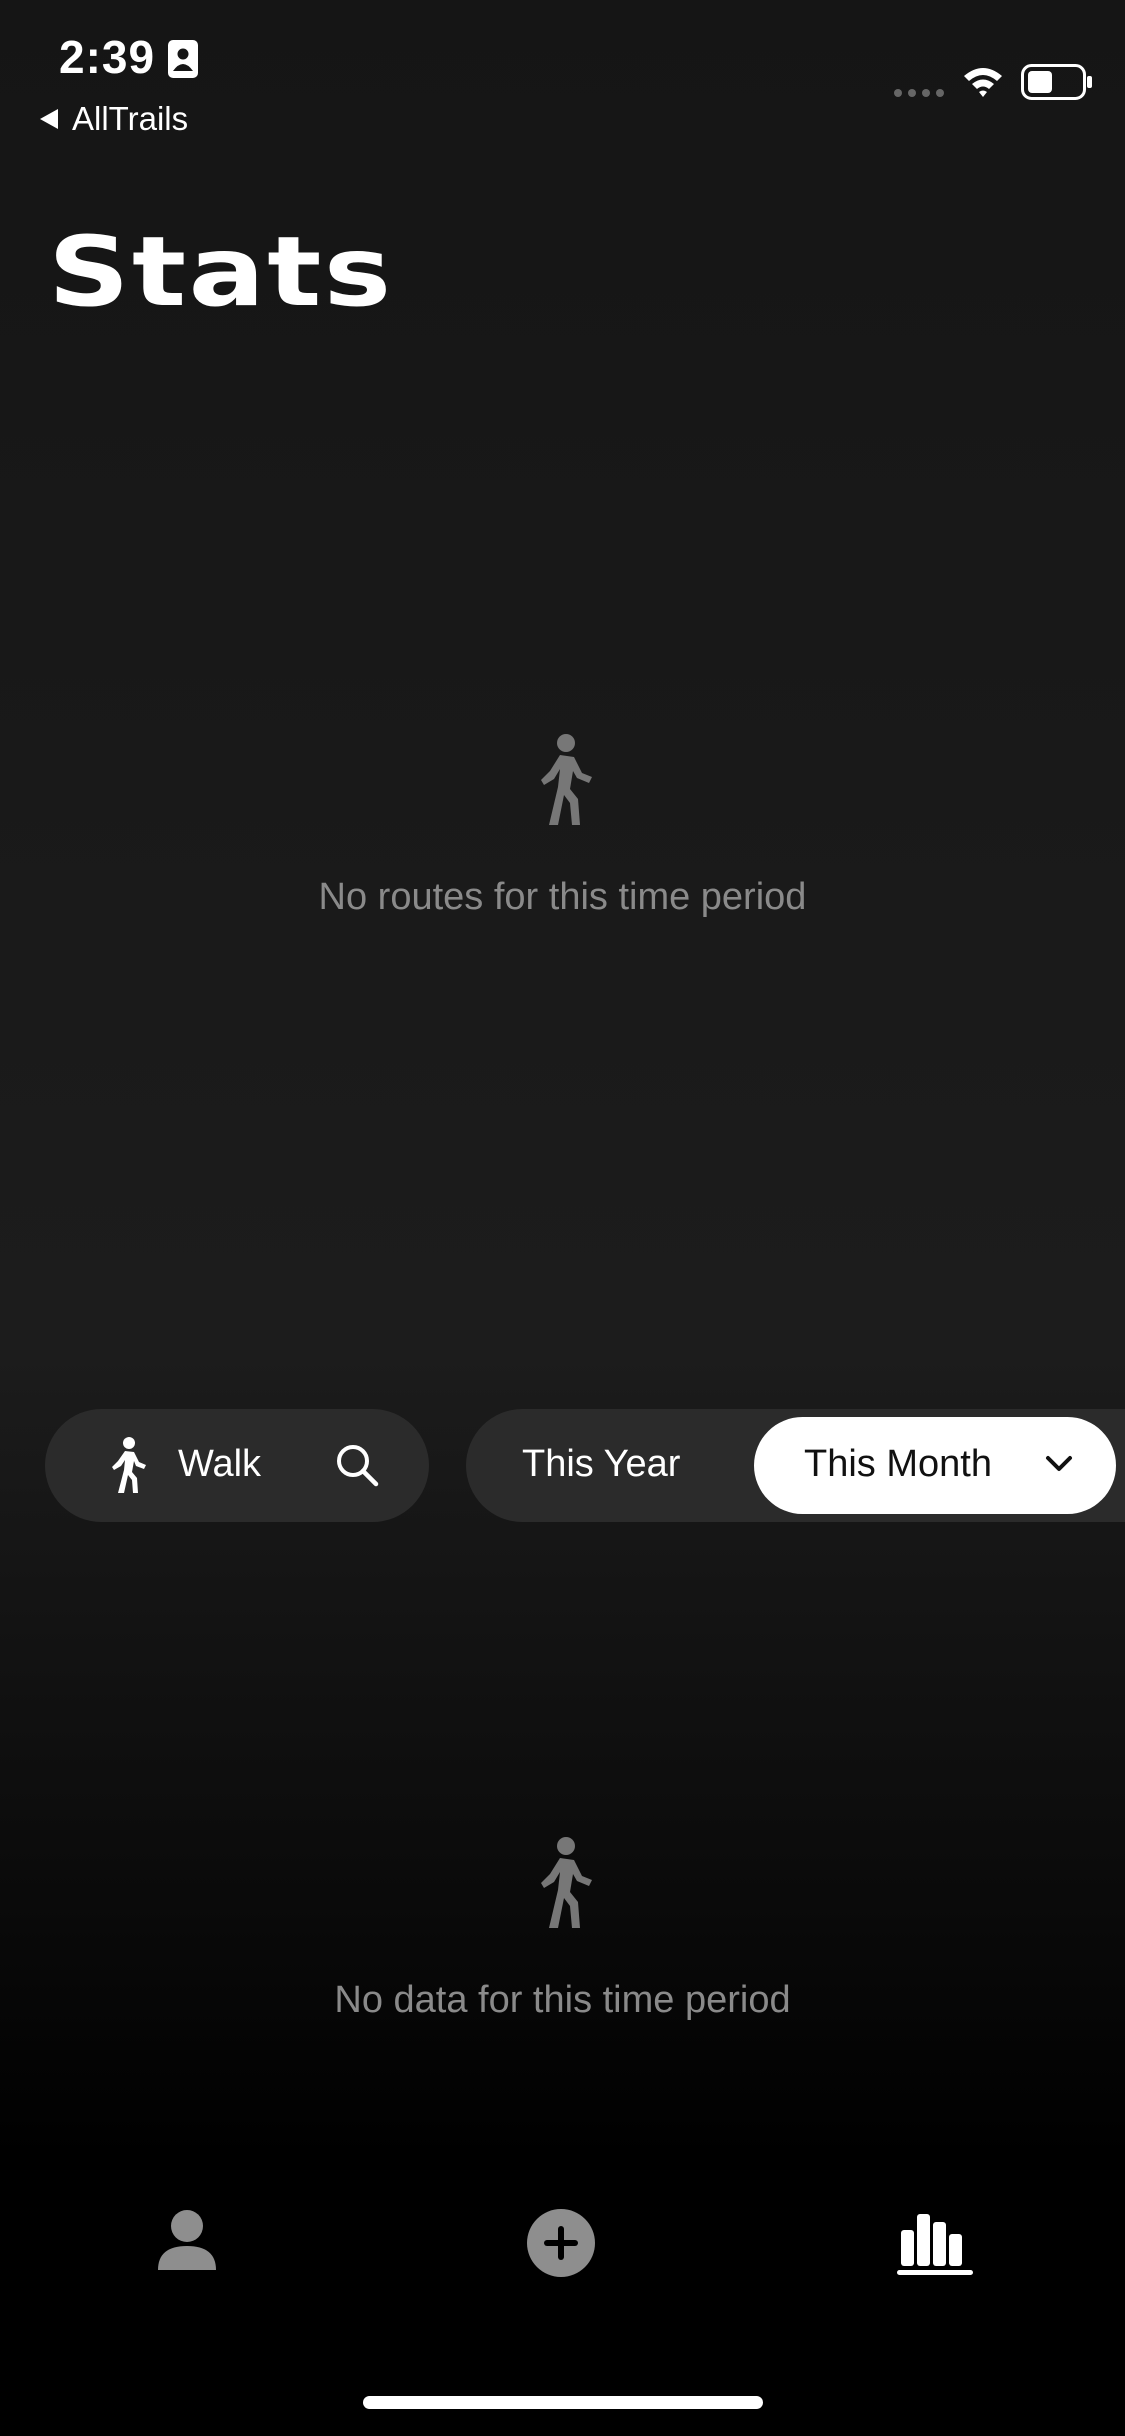  Describe the element at coordinates (601, 1464) in the screenshot. I see `period-option-this-year: This Year` at that location.